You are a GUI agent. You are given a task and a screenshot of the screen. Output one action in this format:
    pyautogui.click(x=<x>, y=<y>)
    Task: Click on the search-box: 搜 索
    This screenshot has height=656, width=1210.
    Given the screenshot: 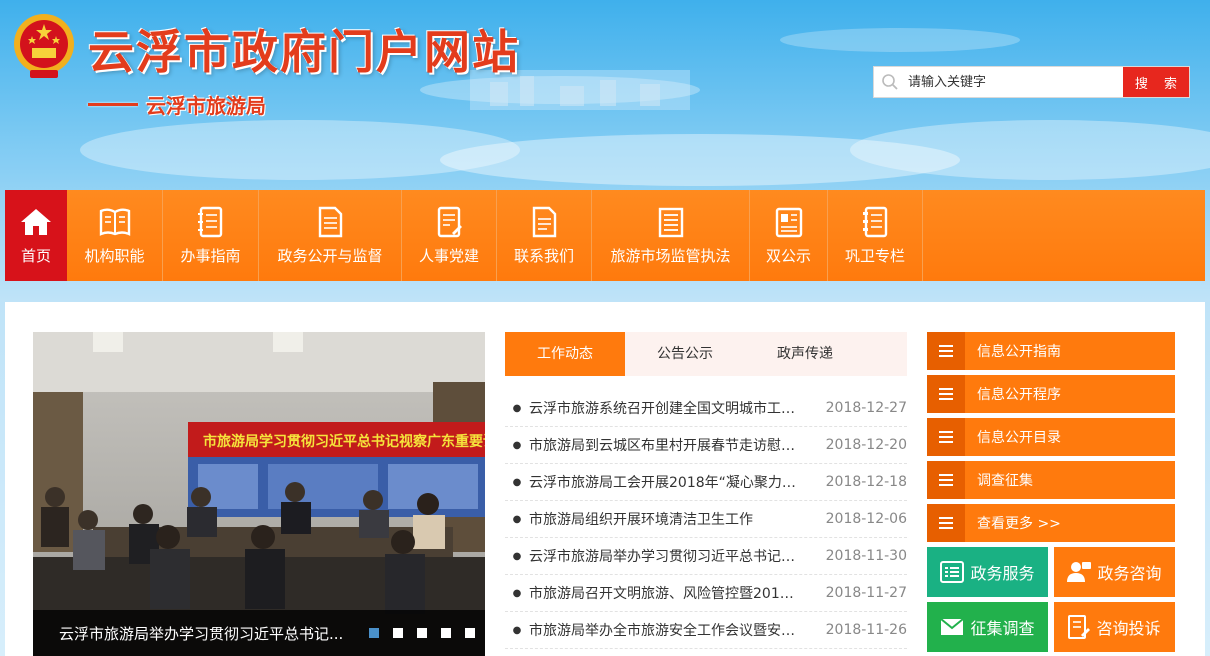 What is the action you would take?
    pyautogui.click(x=1031, y=82)
    